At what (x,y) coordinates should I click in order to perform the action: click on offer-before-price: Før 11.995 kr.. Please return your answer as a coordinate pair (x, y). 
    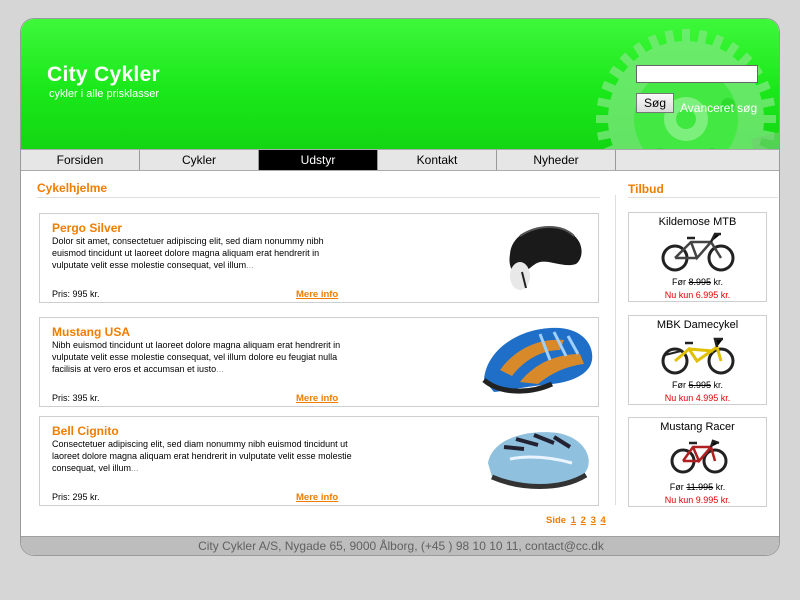
    Looking at the image, I should click on (697, 487).